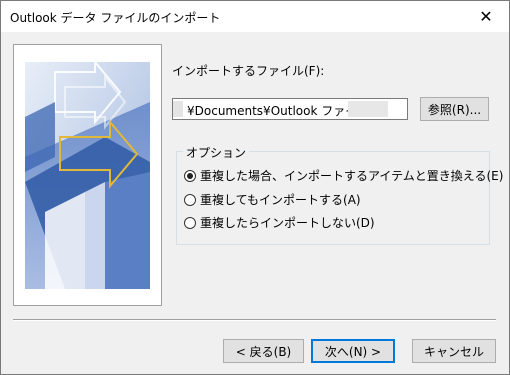 The height and width of the screenshot is (375, 510). Describe the element at coordinates (352, 176) in the screenshot. I see `option-replace-label: 重複した場合、インポートするアイテムと置き換える(E)` at that location.